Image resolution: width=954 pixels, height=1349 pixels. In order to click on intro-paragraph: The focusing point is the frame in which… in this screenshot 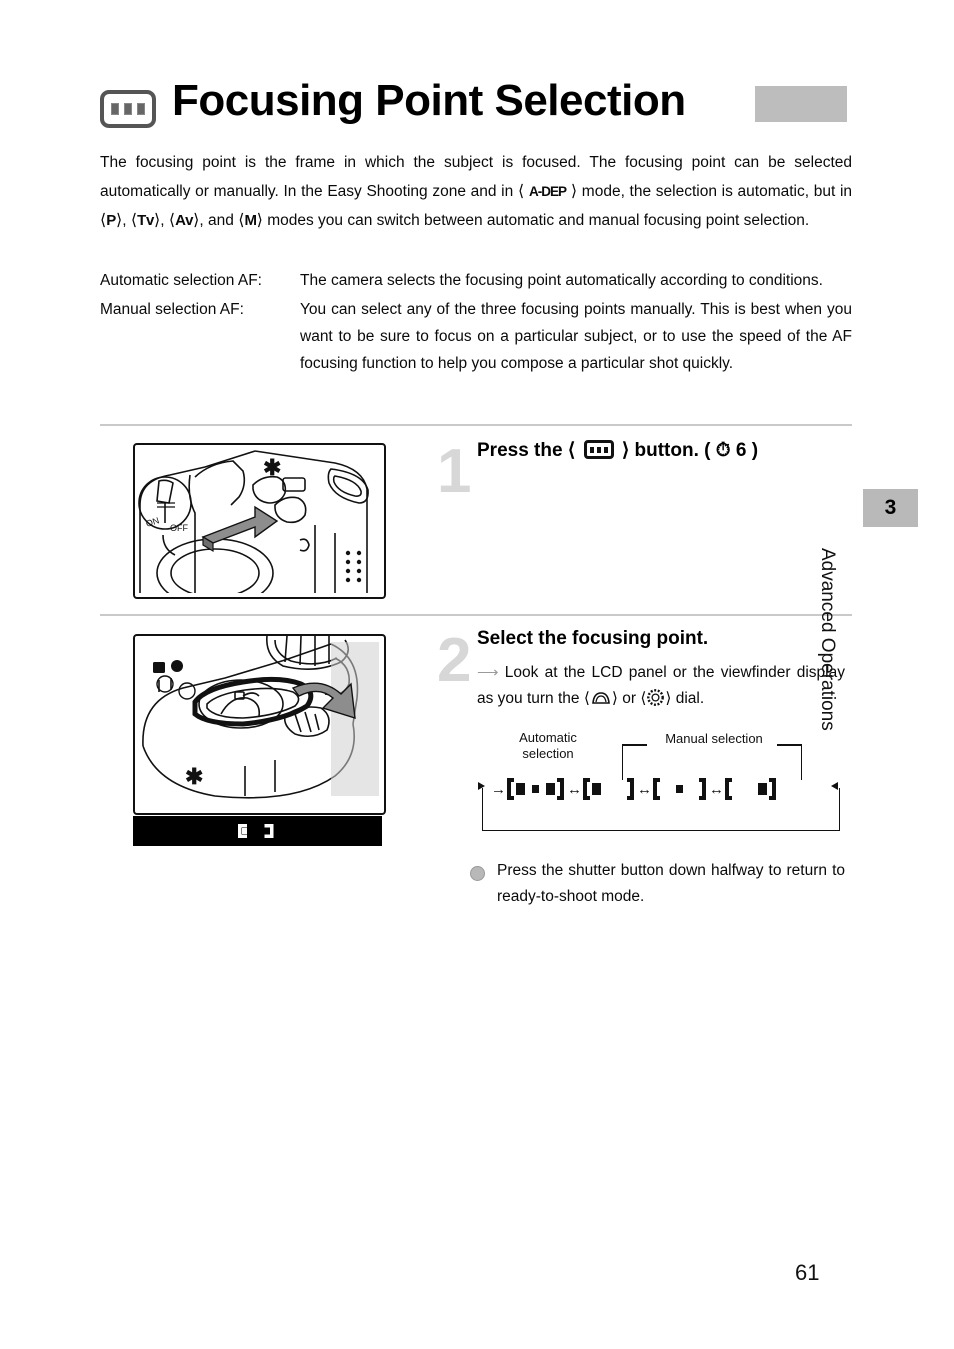, I will do `click(476, 191)`.